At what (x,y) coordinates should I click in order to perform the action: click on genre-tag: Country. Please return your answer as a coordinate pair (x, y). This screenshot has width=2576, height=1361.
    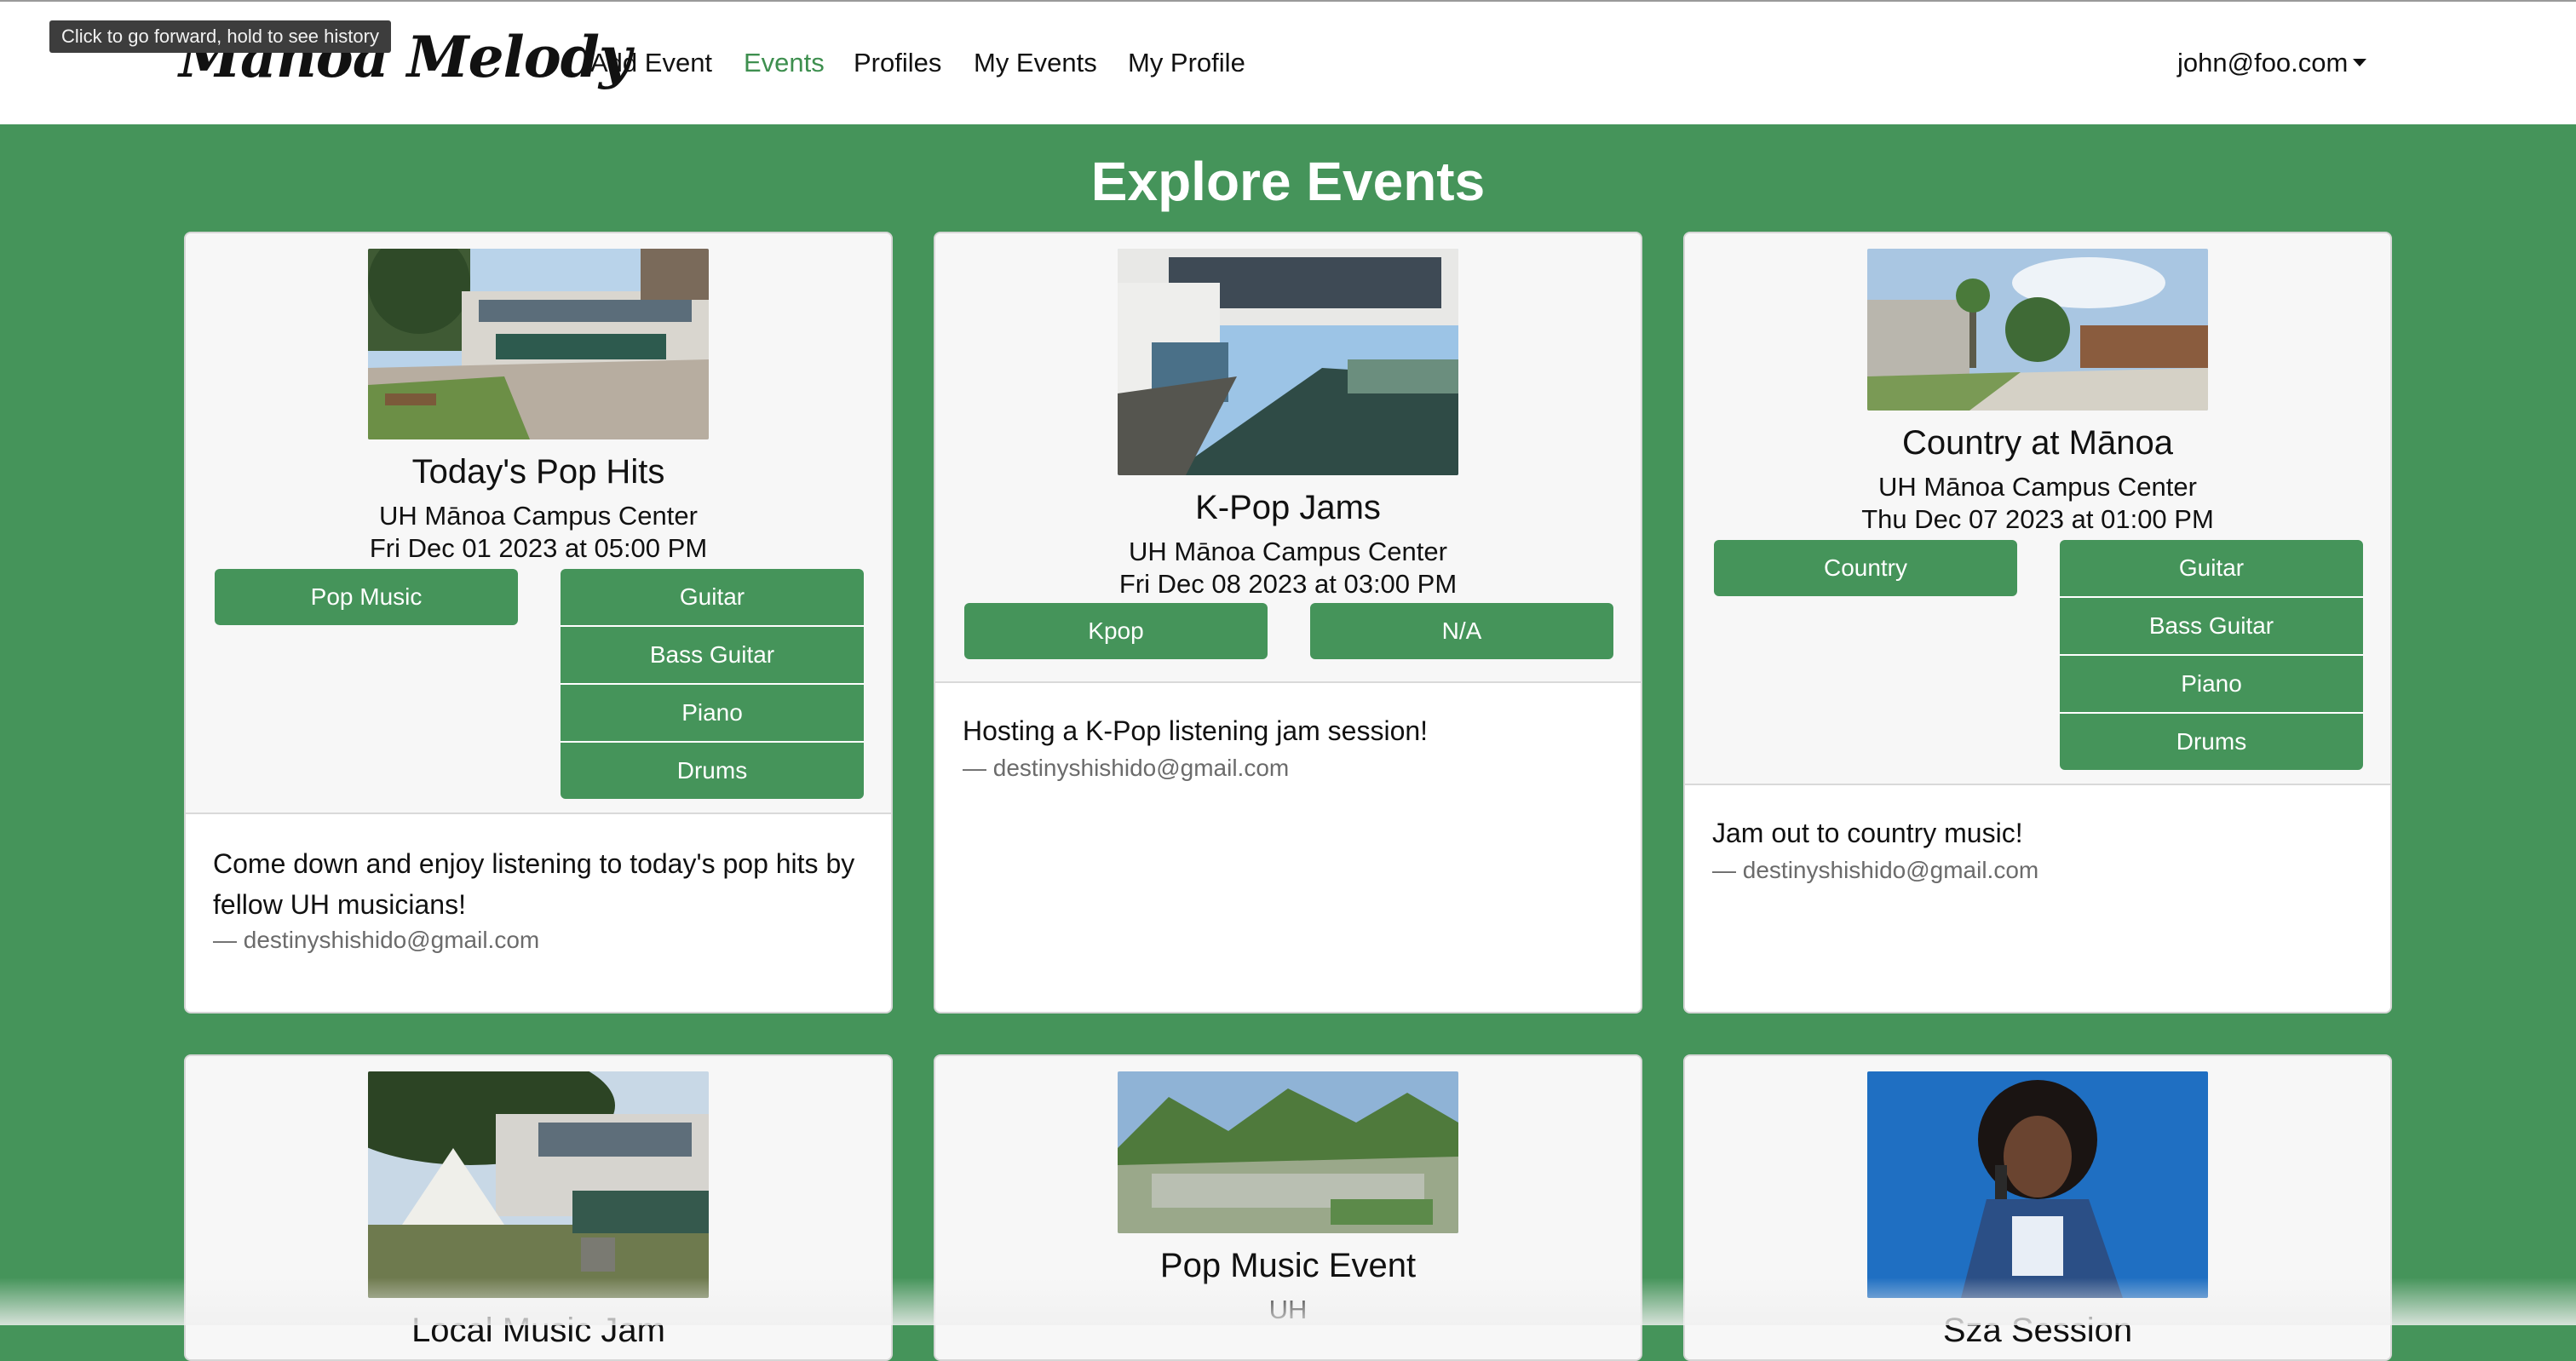
    Looking at the image, I should click on (1866, 568).